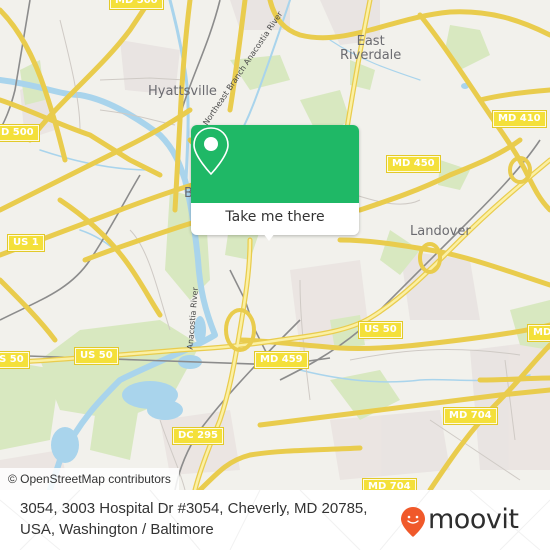  I want to click on place-label-hyattsville: Hyattsville, so click(182, 91).